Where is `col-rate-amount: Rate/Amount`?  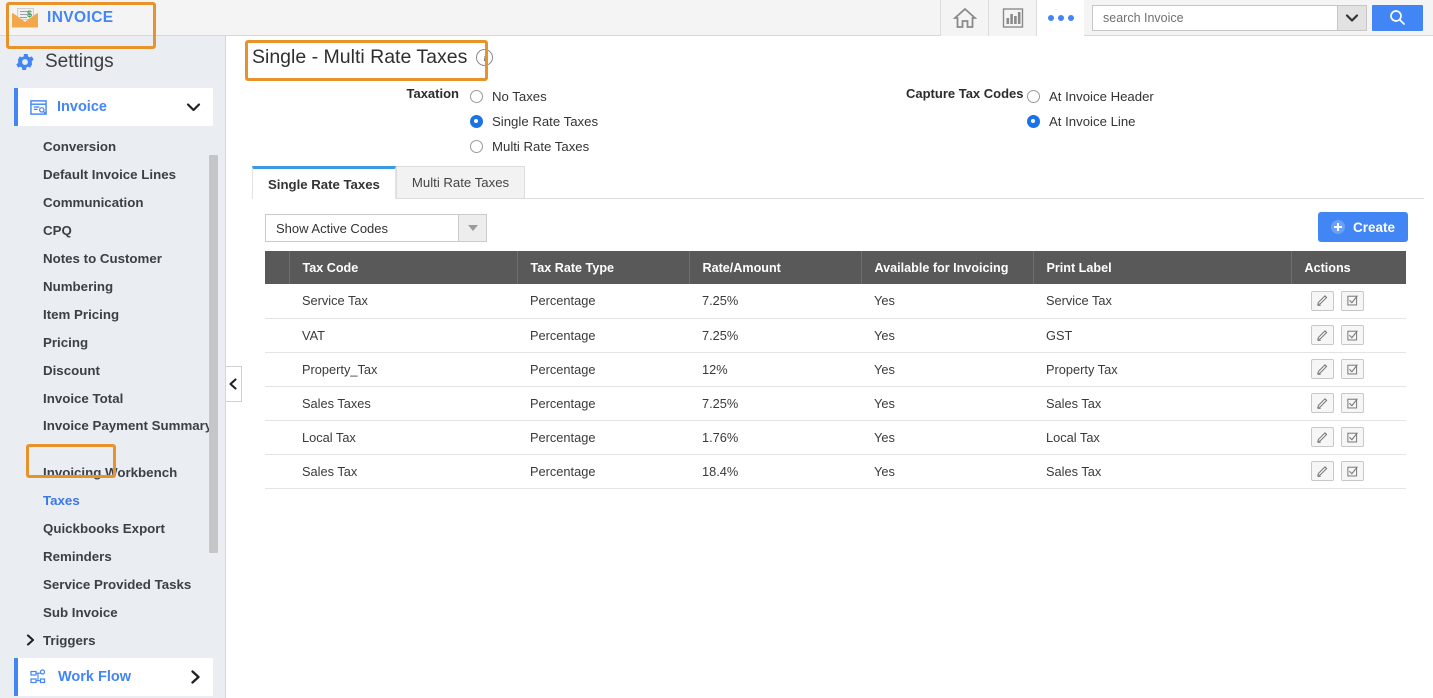 col-rate-amount: Rate/Amount is located at coordinates (775, 267).